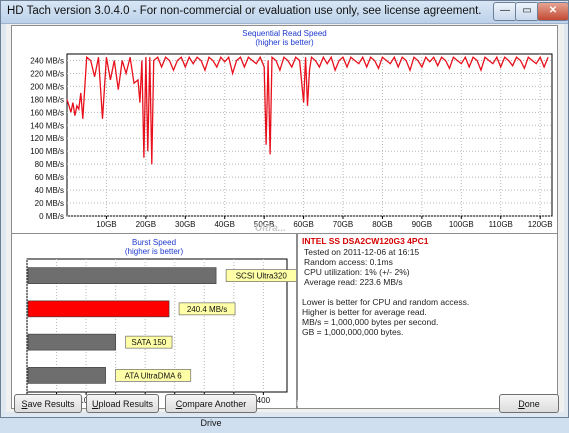 This screenshot has height=433, width=569. I want to click on done-label: one, so click(532, 404).